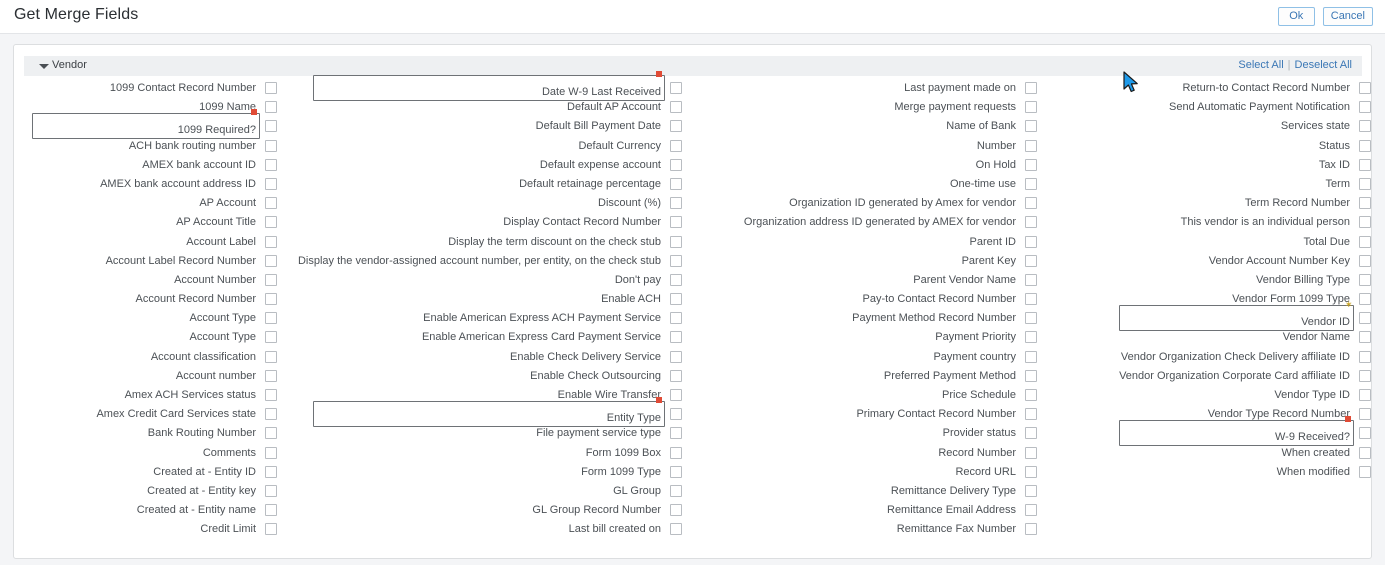 The image size is (1385, 565). What do you see at coordinates (1205, 108) in the screenshot?
I see `merge-field-row: Send Automatic Payment Notification` at bounding box center [1205, 108].